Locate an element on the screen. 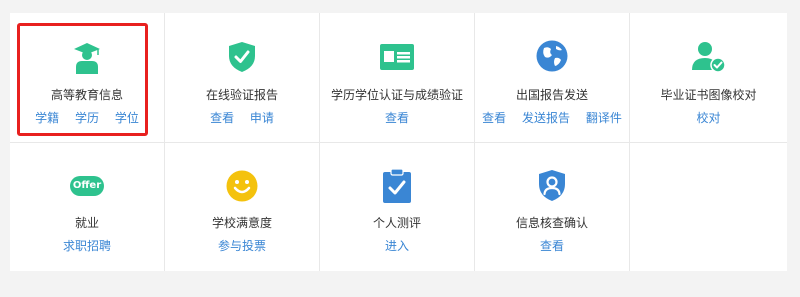  empty-cell is located at coordinates (708, 207).